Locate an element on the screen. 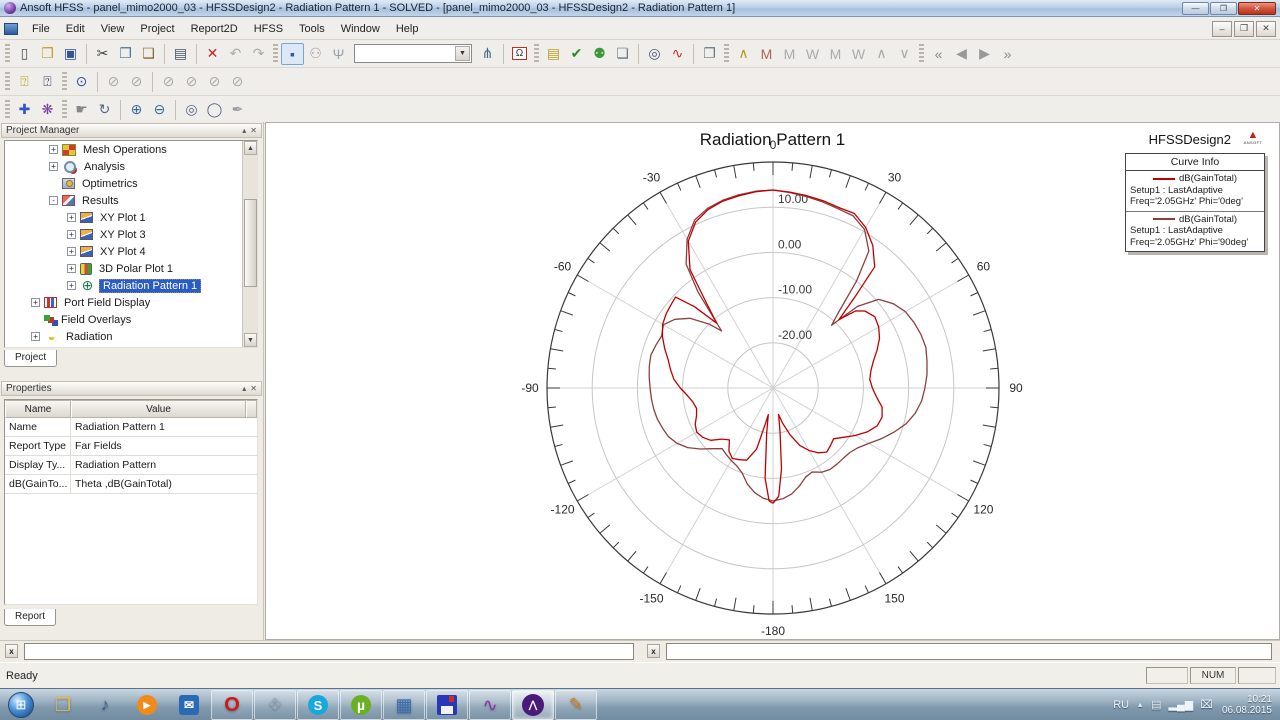 This screenshot has width=1280, height=720. menu-edit: Edit is located at coordinates (75, 29).